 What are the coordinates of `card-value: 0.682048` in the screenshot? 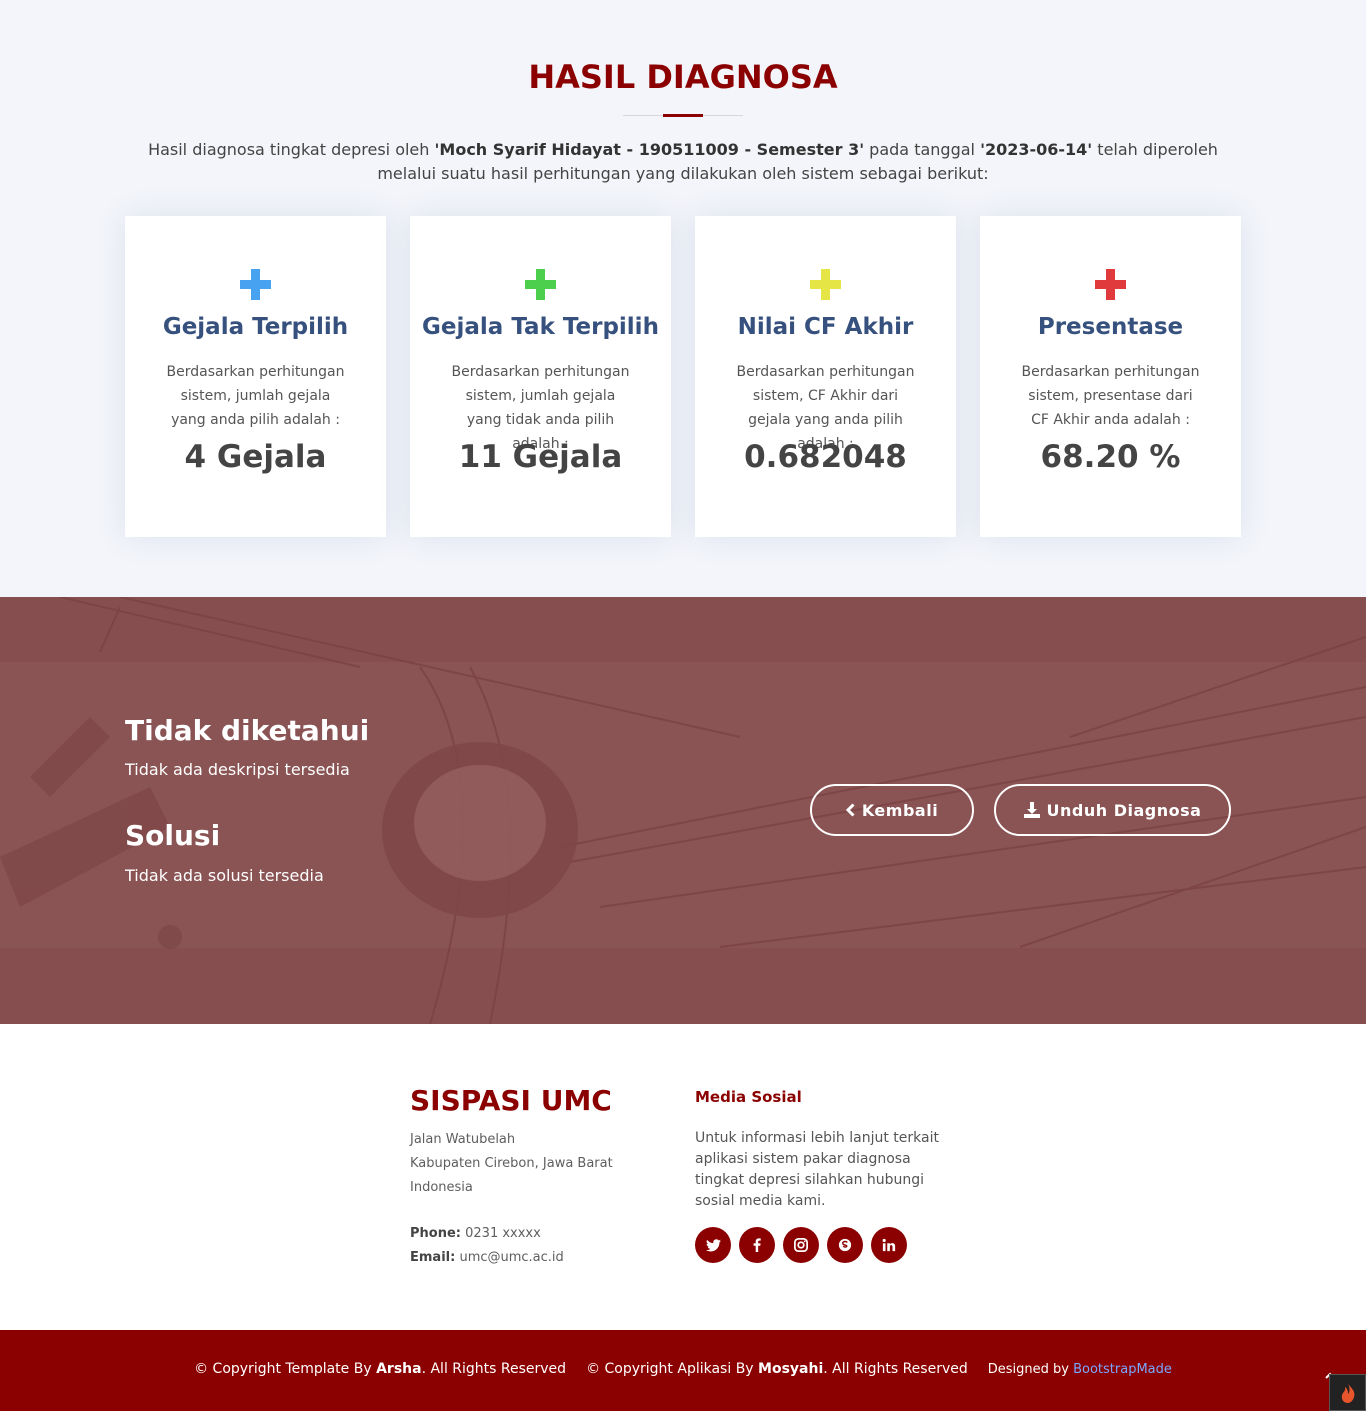 It's located at (825, 457).